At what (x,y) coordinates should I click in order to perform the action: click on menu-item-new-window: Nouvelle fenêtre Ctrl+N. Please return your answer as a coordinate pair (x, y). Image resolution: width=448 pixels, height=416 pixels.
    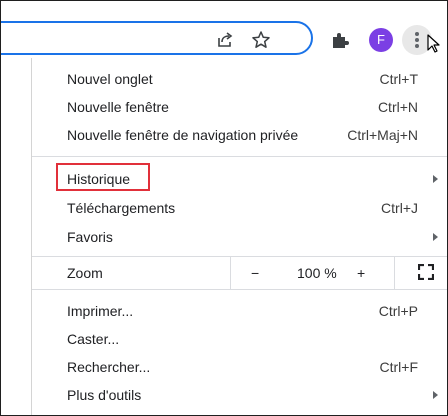
    Looking at the image, I should click on (239, 107).